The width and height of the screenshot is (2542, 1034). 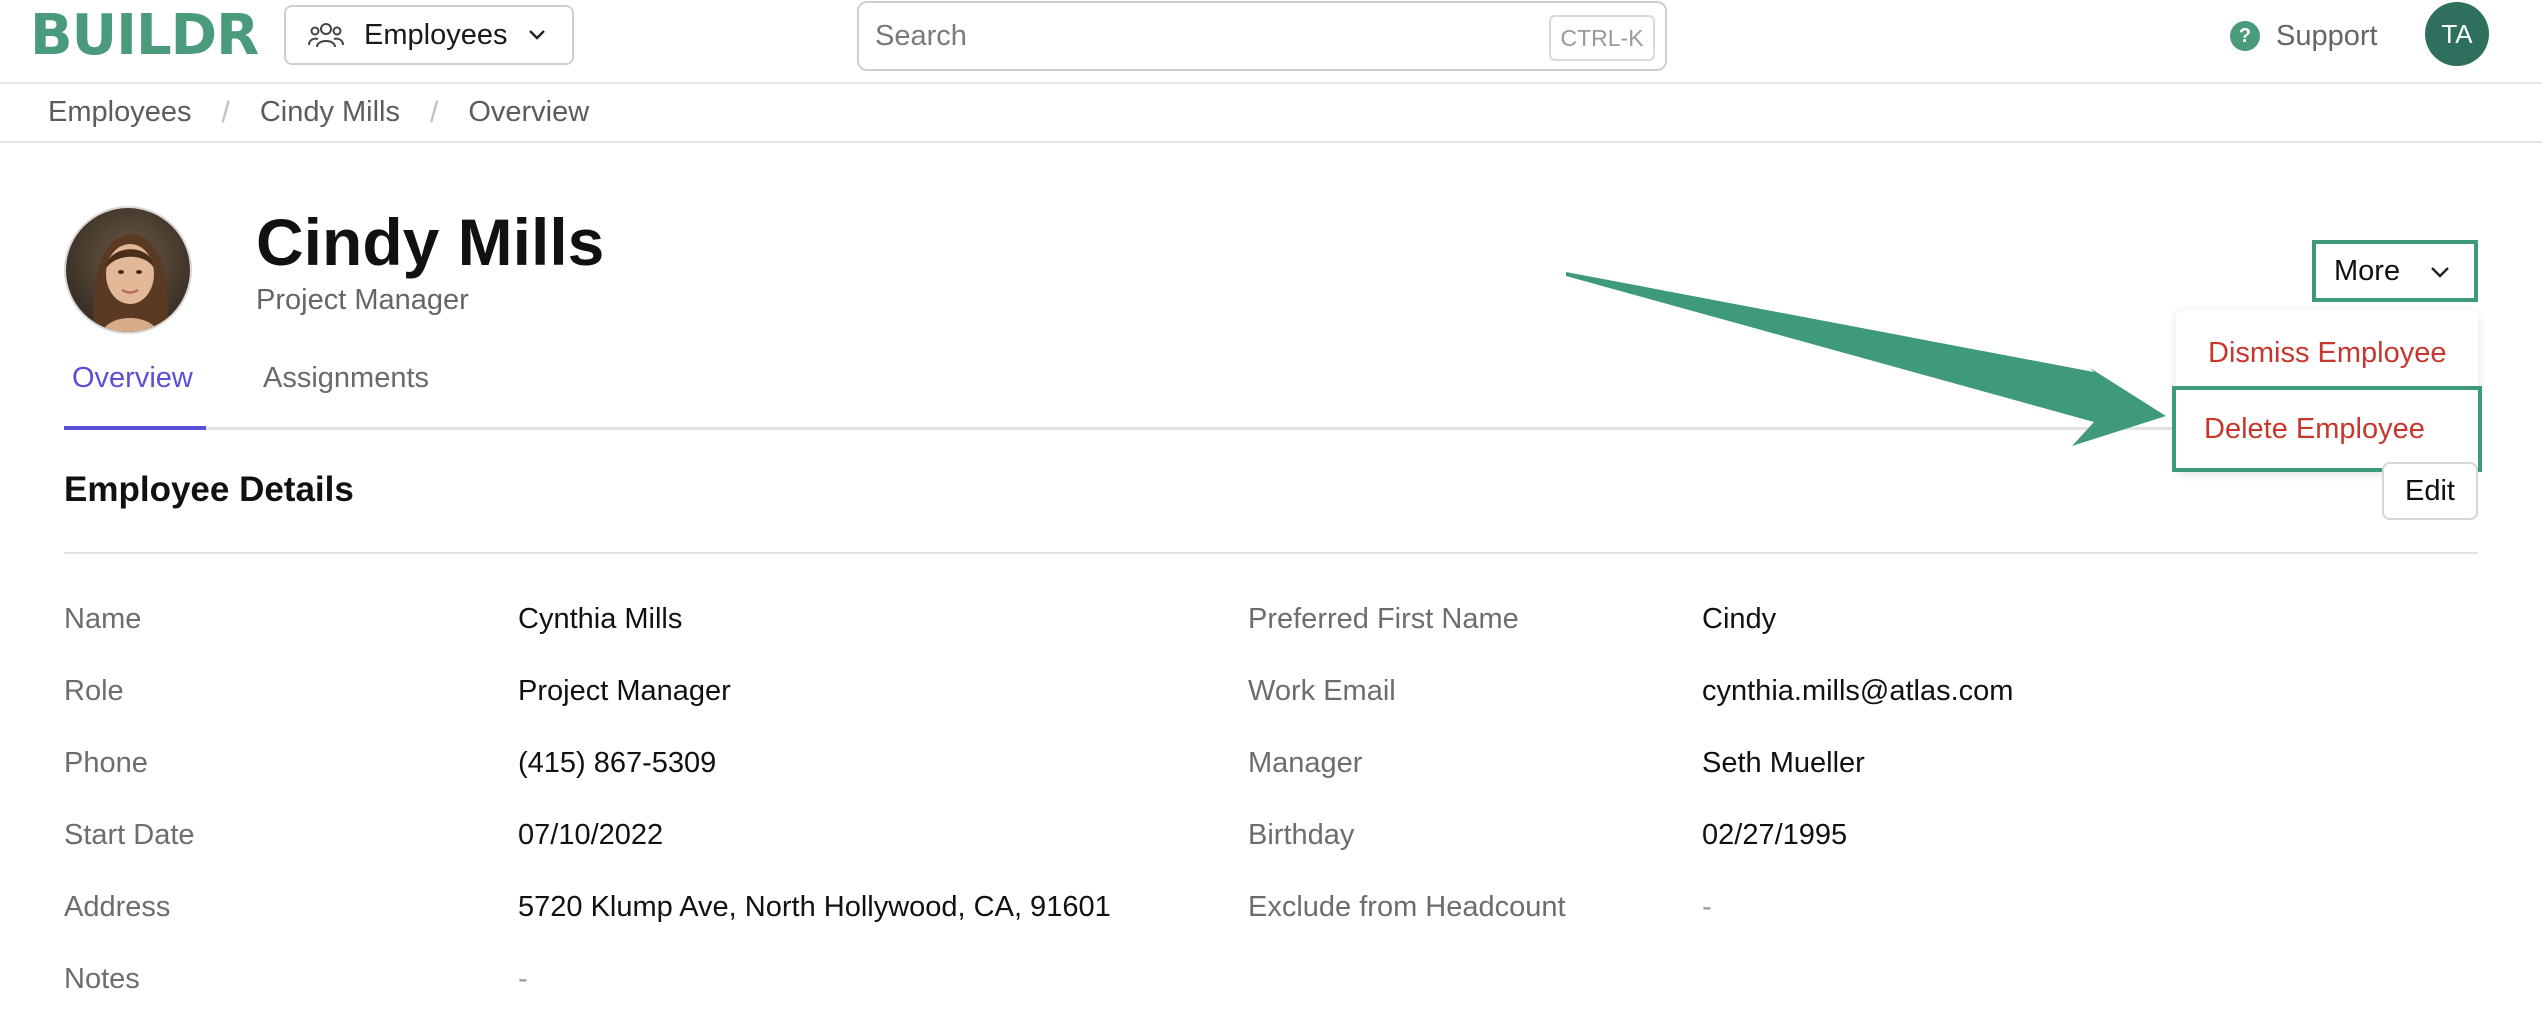 I want to click on field-label-role: Role, so click(x=94, y=691).